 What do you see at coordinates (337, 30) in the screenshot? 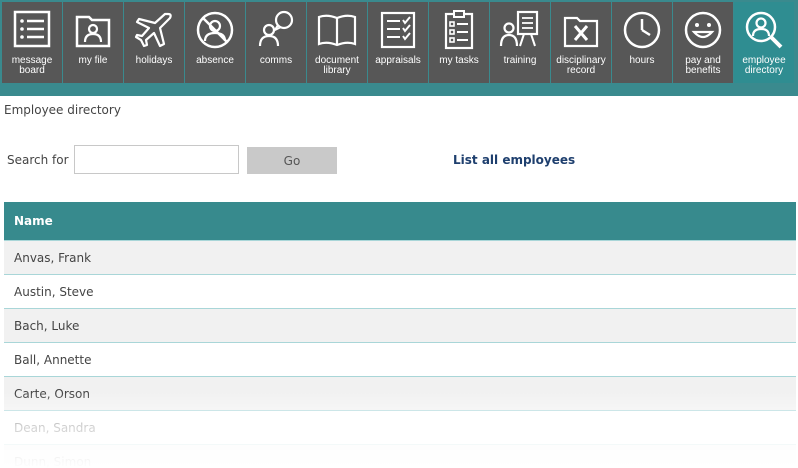
I see `book-icon` at bounding box center [337, 30].